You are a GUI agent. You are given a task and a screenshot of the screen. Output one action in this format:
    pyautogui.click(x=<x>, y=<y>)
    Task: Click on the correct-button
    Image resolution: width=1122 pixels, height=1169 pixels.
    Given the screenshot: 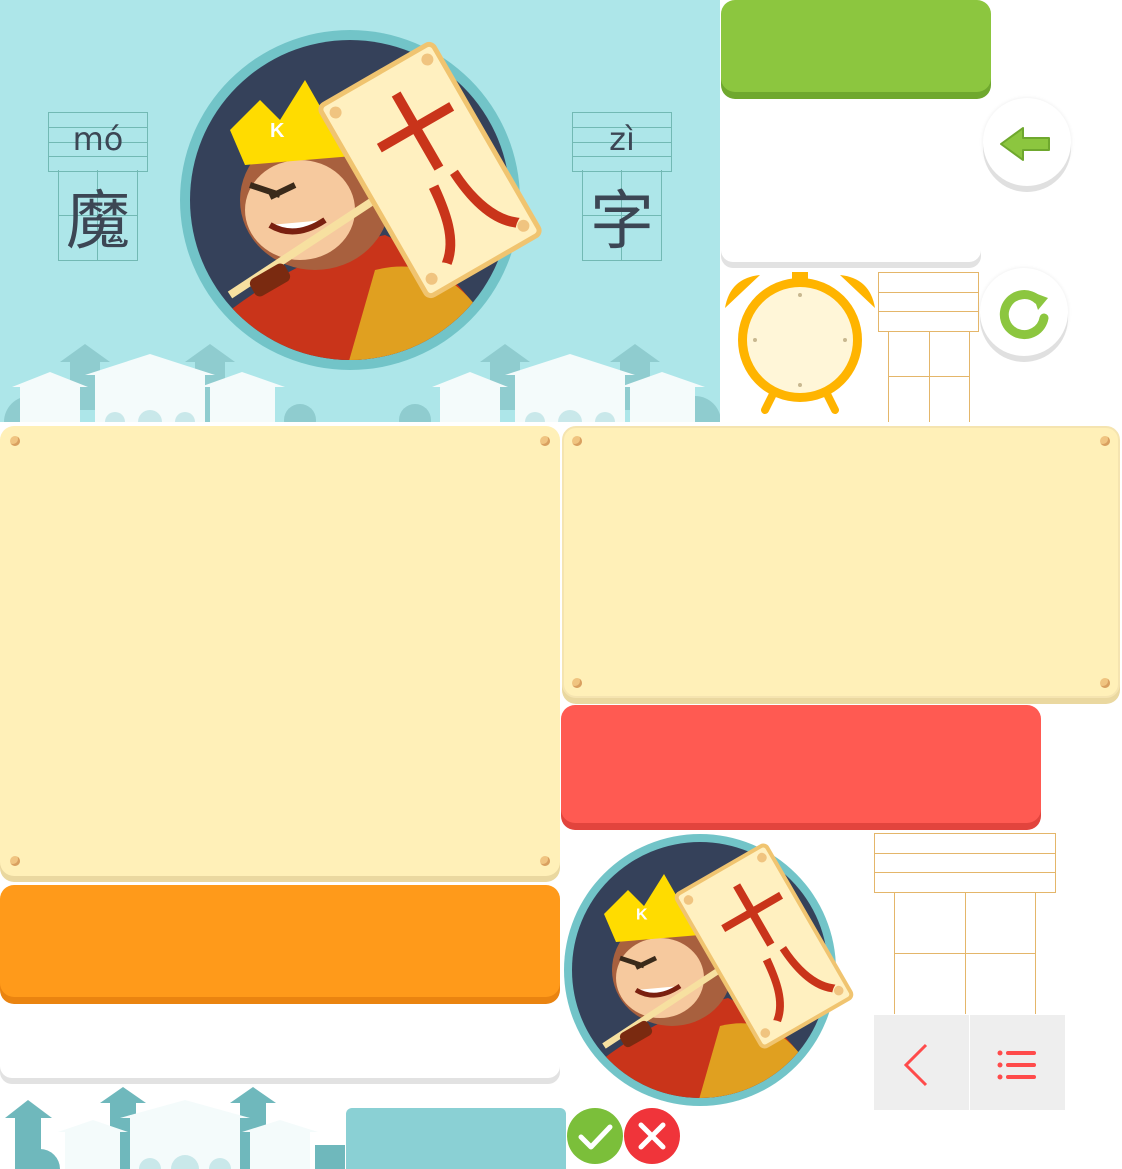 What is the action you would take?
    pyautogui.click(x=595, y=1136)
    